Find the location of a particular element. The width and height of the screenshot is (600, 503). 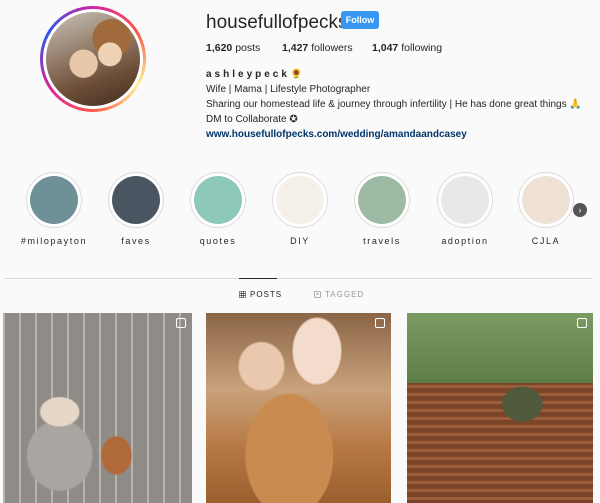

highlight-label: DIY is located at coordinates (300, 241).